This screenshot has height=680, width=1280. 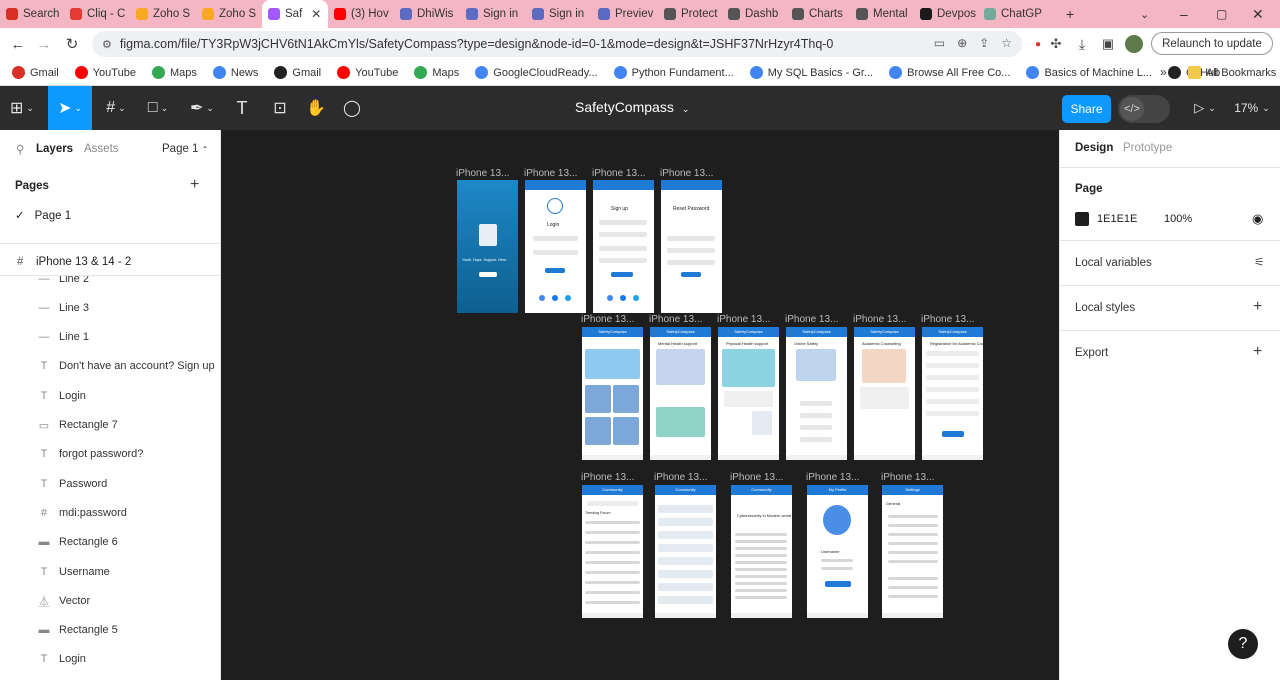 What do you see at coordinates (1108, 44) in the screenshot?
I see `sidepanel-icon: ▣` at bounding box center [1108, 44].